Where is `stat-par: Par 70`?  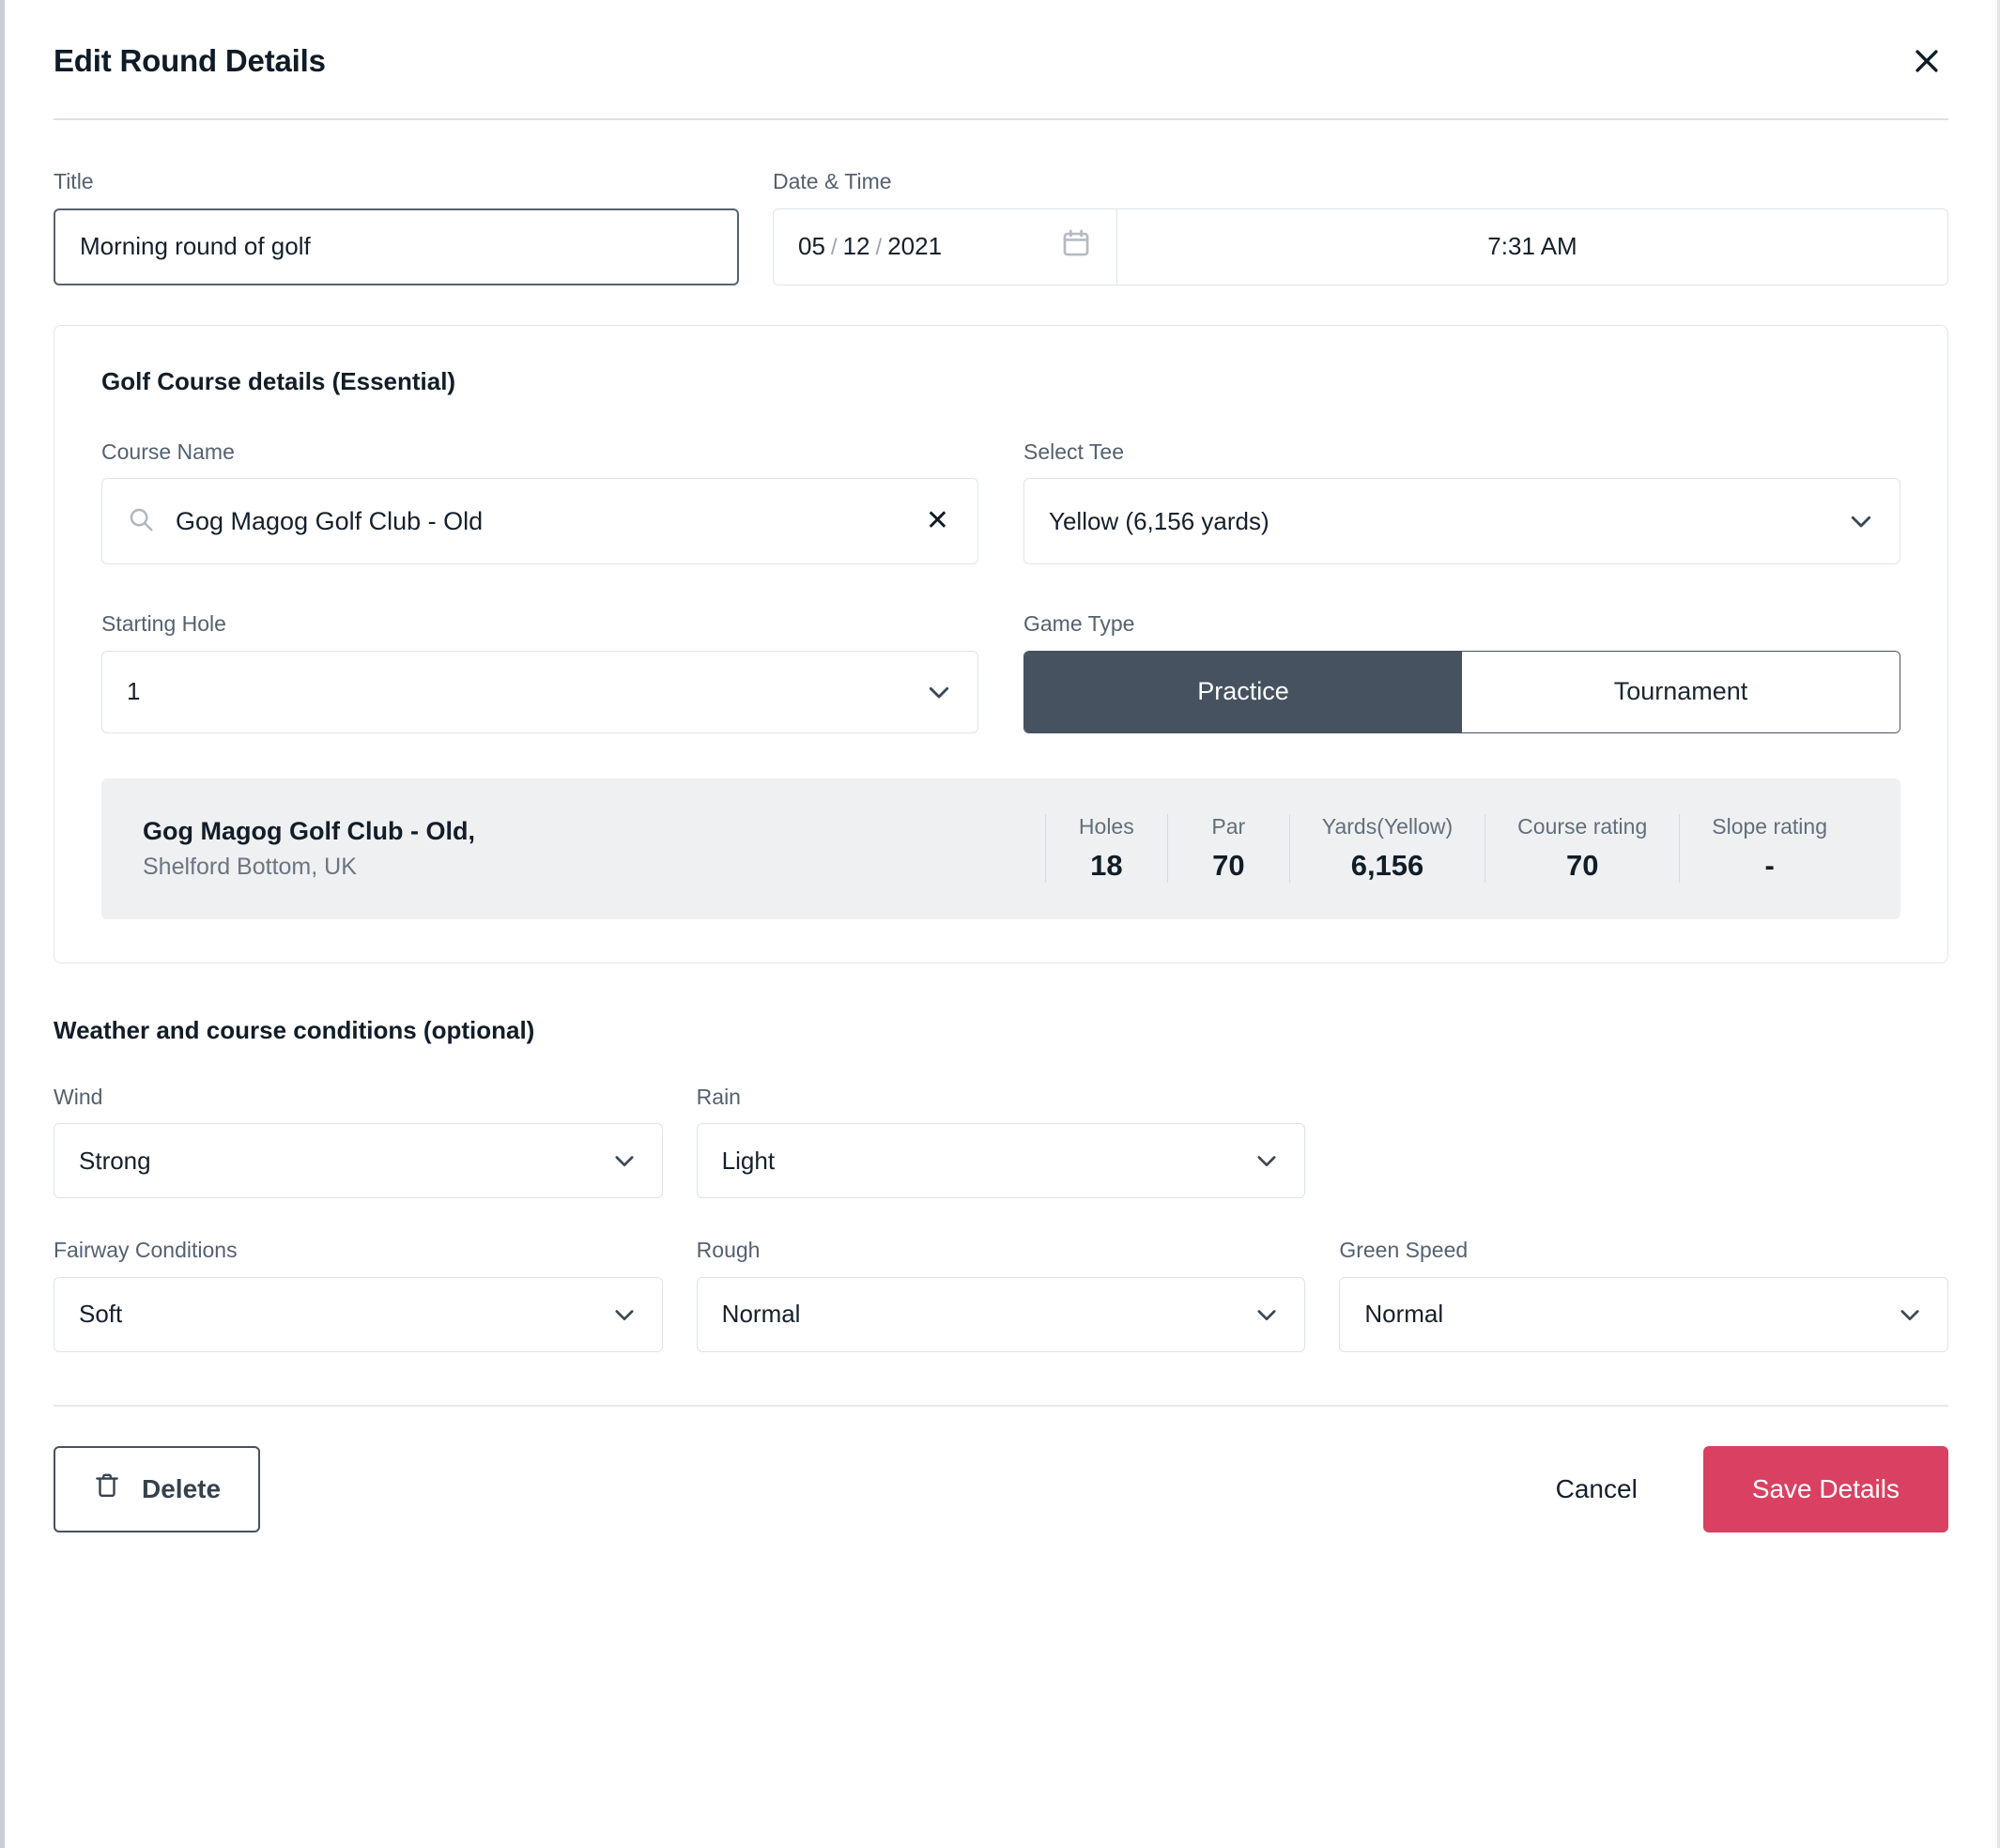
stat-par: Par 70 is located at coordinates (1227, 849).